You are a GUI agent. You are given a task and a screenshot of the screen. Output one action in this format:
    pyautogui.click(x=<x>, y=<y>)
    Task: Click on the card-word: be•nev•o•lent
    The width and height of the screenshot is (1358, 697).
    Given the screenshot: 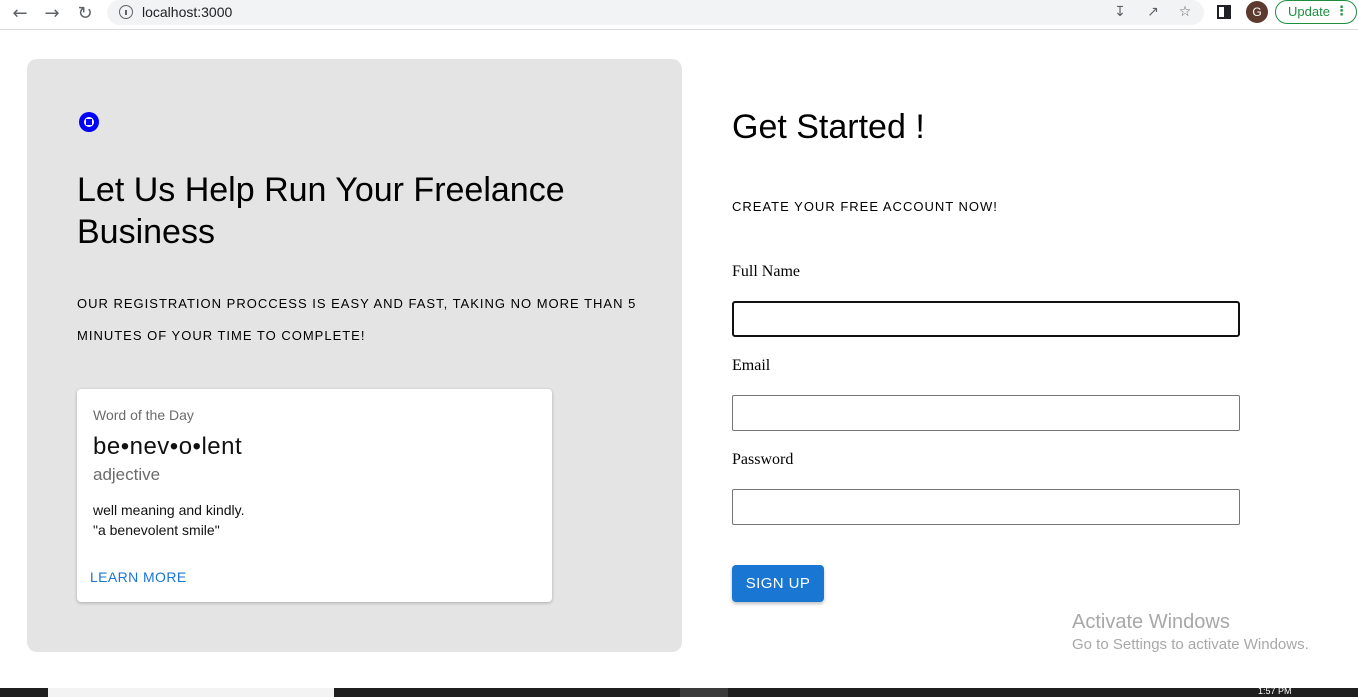 What is the action you would take?
    pyautogui.click(x=168, y=446)
    